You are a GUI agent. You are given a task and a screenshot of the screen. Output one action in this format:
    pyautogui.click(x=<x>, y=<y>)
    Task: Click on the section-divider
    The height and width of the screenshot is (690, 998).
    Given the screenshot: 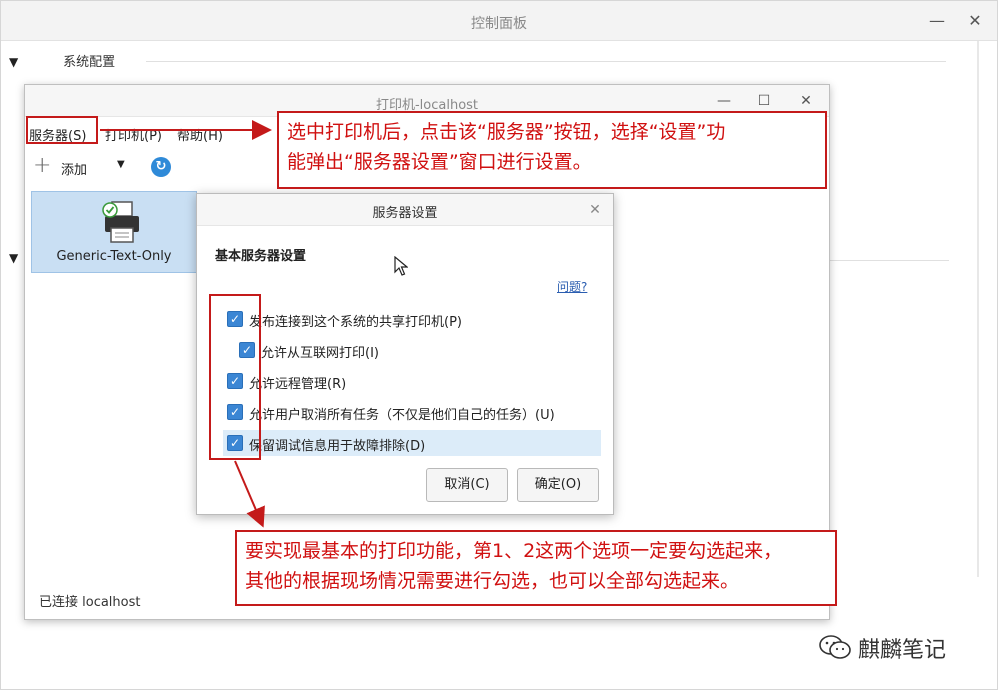 What is the action you would take?
    pyautogui.click(x=546, y=61)
    